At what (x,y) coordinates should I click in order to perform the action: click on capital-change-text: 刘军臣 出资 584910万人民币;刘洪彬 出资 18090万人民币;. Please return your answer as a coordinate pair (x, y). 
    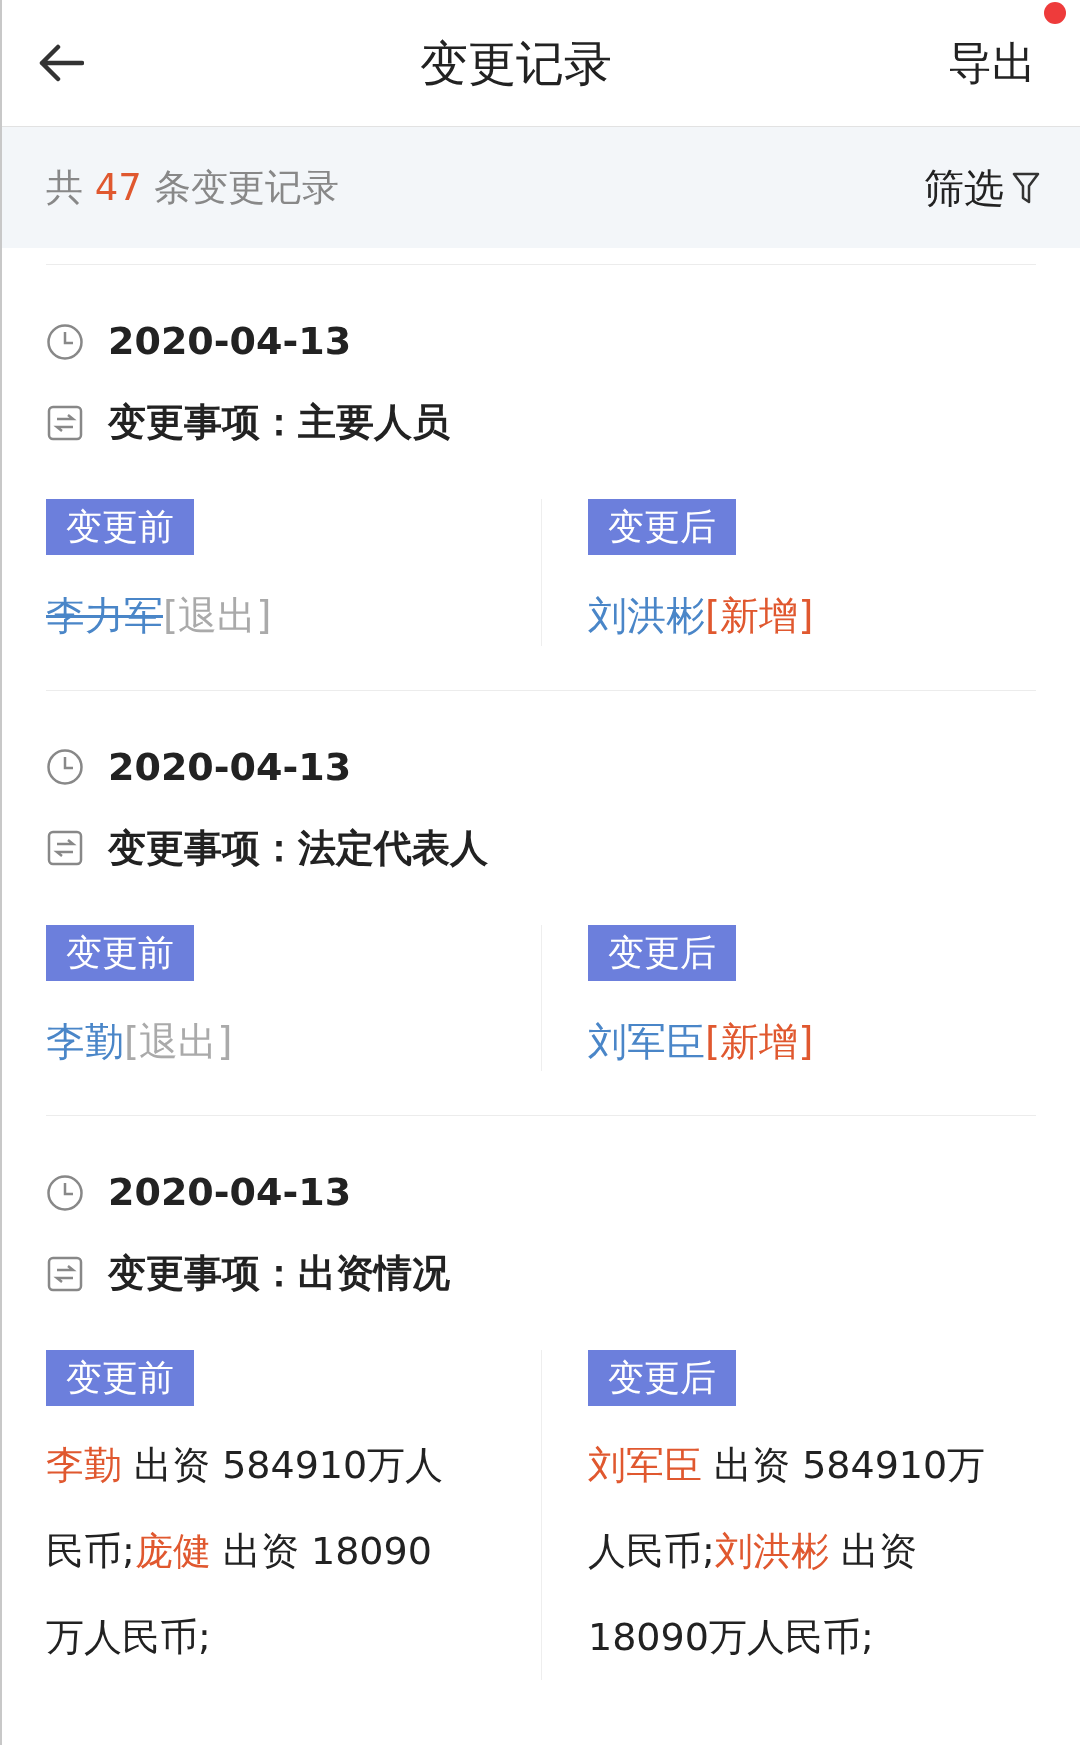
    Looking at the image, I should click on (787, 1551).